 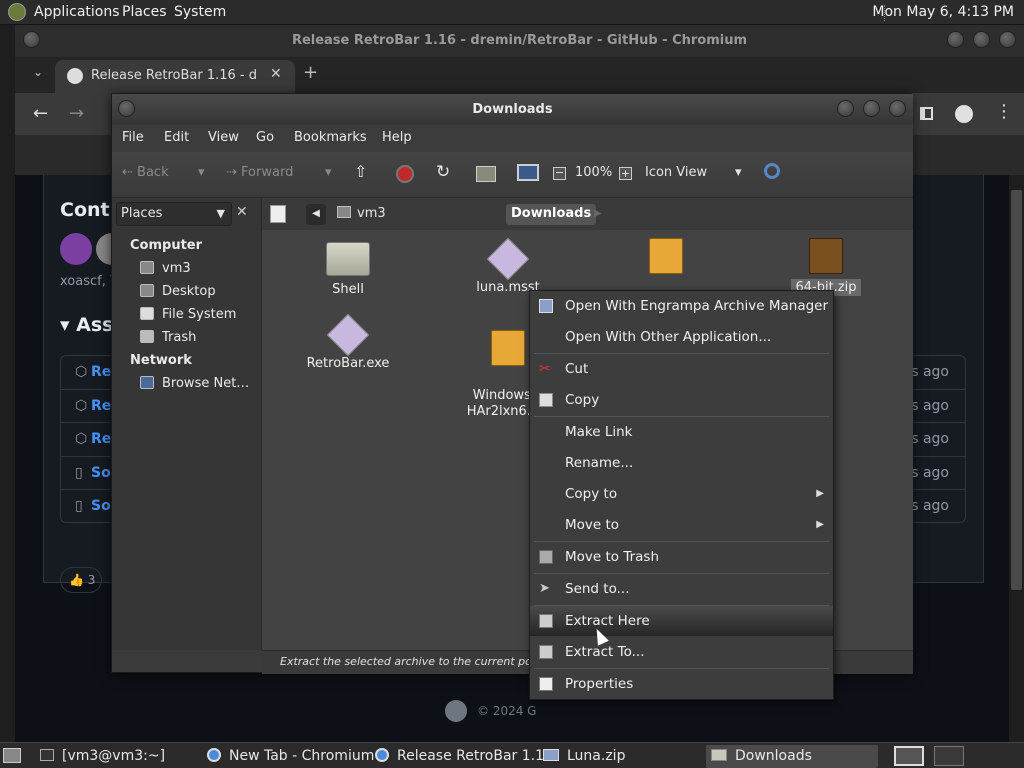 What do you see at coordinates (175, 76) in the screenshot?
I see `tab-release-retrobar: Release RetroBar 1.16 - drem ✕` at bounding box center [175, 76].